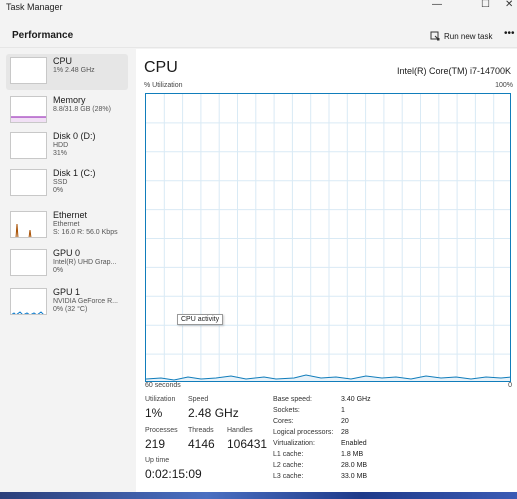  What do you see at coordinates (201, 430) in the screenshot?
I see `threads-label: Threads` at bounding box center [201, 430].